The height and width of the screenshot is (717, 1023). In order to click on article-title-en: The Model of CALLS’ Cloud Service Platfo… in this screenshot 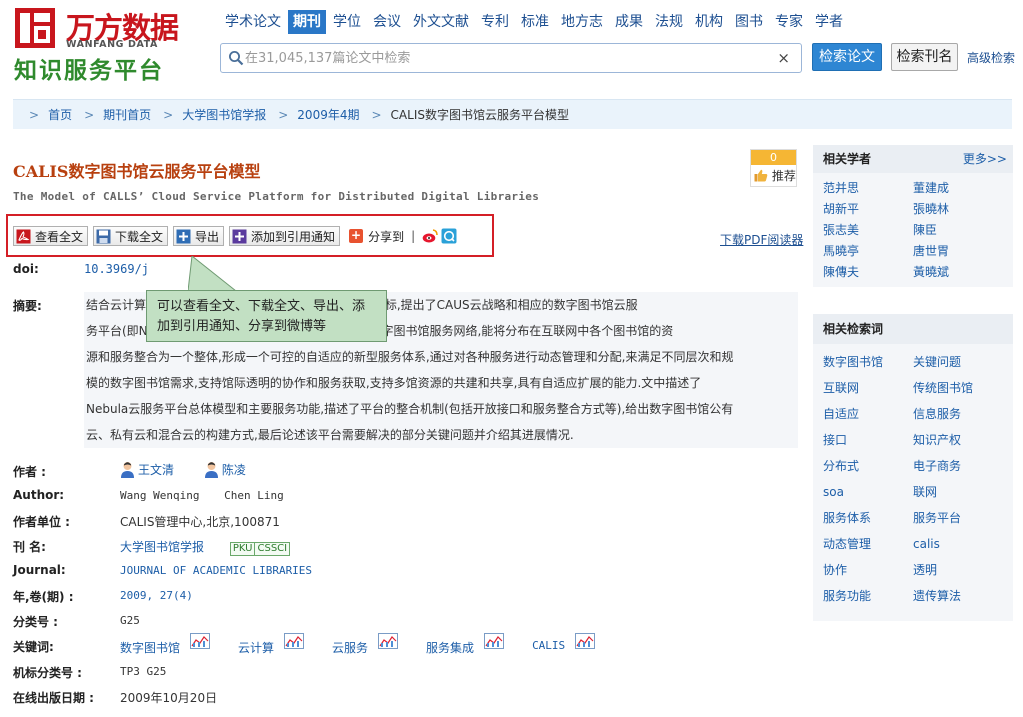, I will do `click(276, 196)`.